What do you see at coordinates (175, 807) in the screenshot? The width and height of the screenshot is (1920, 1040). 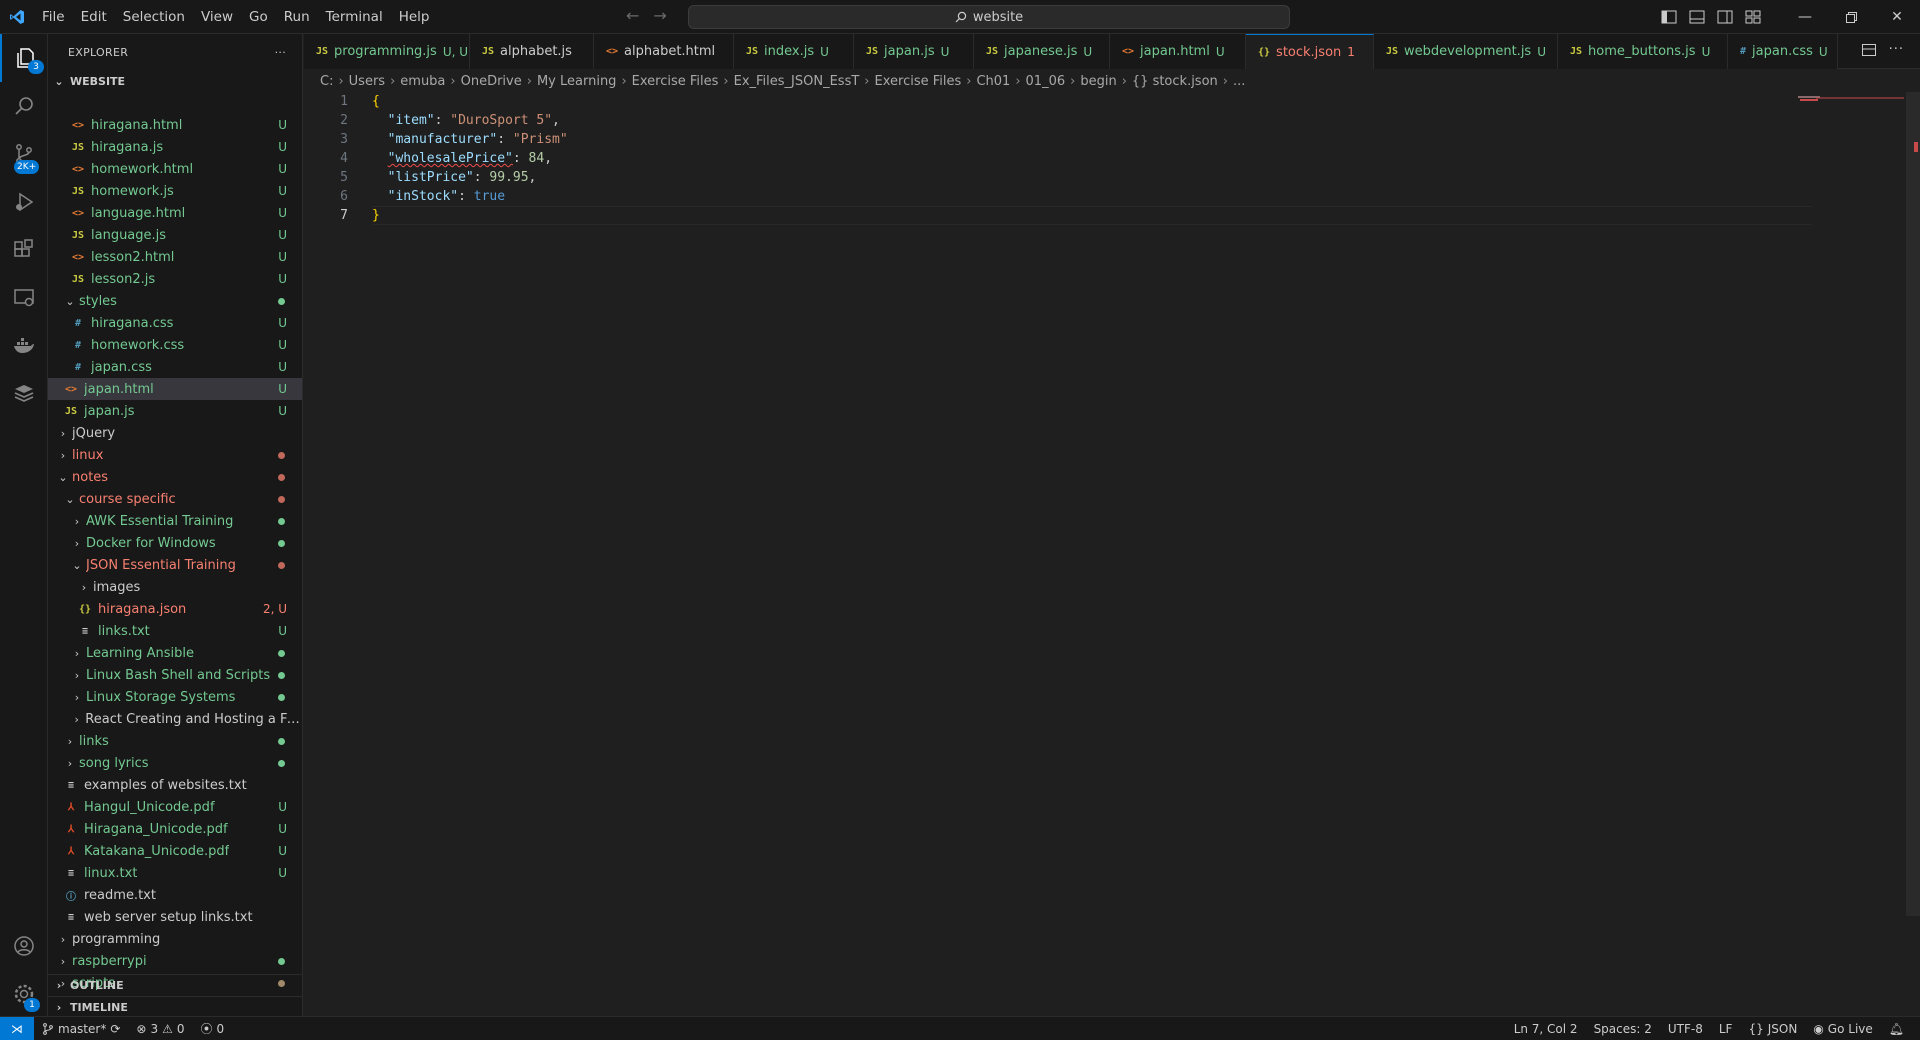 I see `file-item: ⅄ Hangul_Unicode.pdf U` at bounding box center [175, 807].